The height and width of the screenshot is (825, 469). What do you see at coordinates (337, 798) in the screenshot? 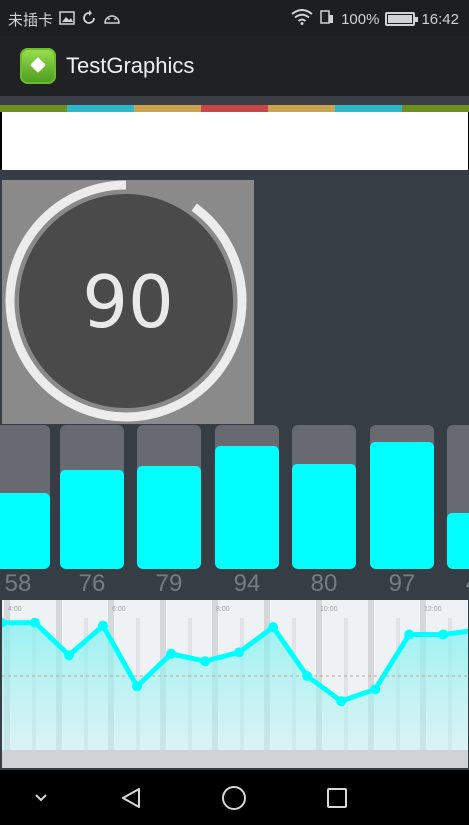
I see `recents-icon` at bounding box center [337, 798].